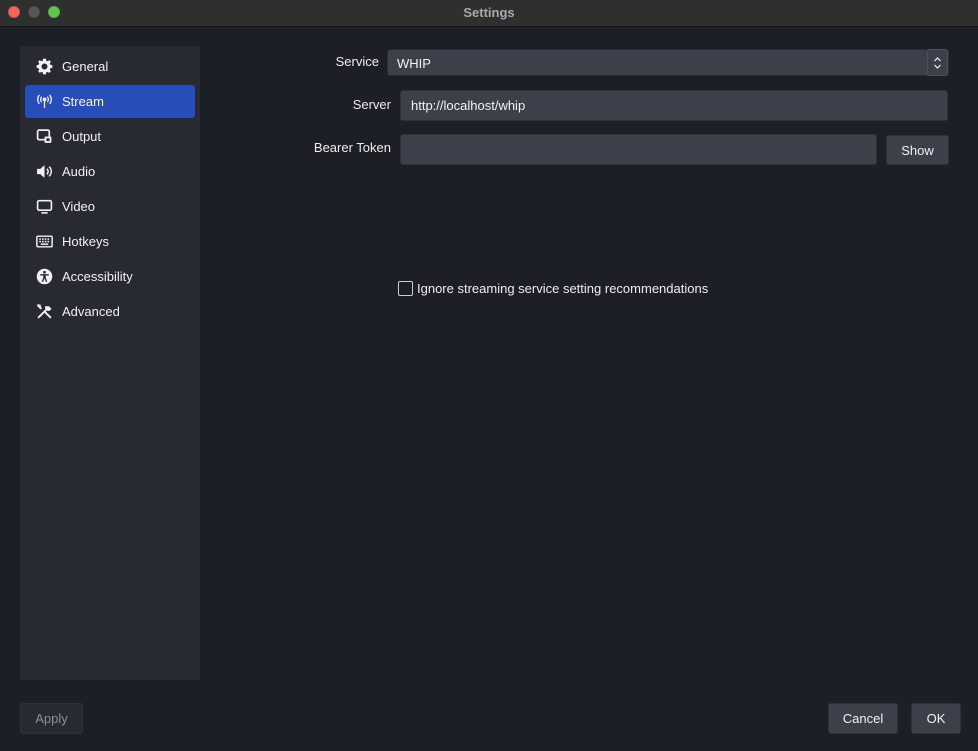 Image resolution: width=978 pixels, height=751 pixels. Describe the element at coordinates (937, 62) in the screenshot. I see `select-arrows-icon` at that location.